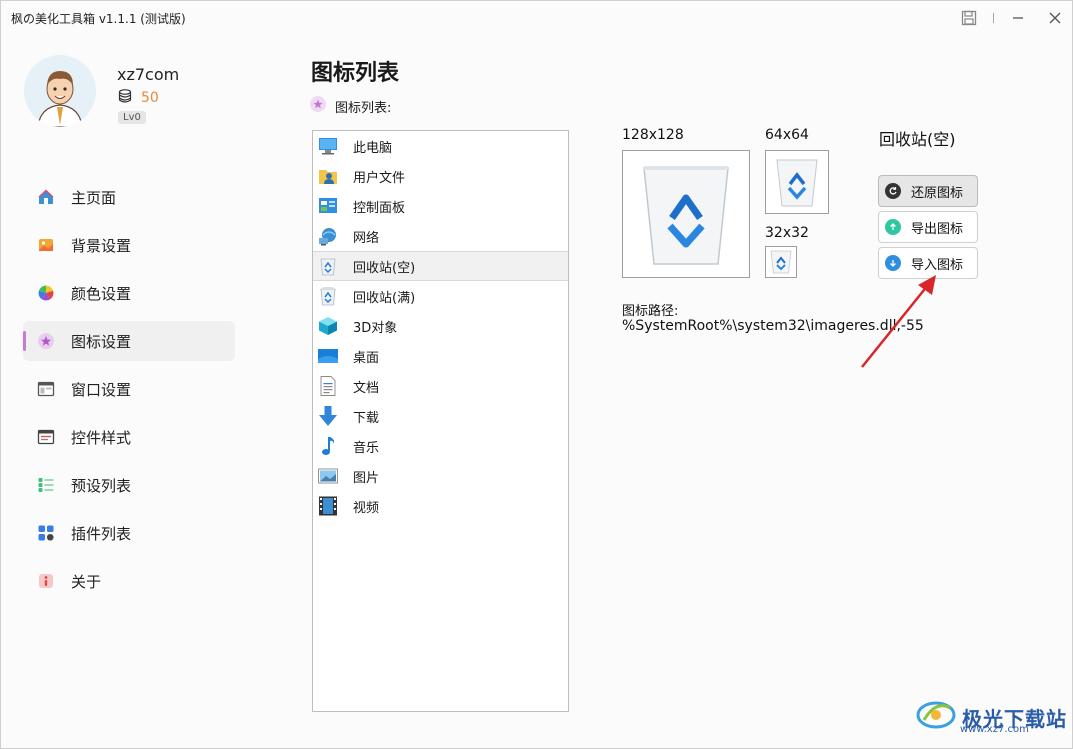 The image size is (1073, 749). What do you see at coordinates (366, 478) in the screenshot?
I see `list-item-label: 图片` at bounding box center [366, 478].